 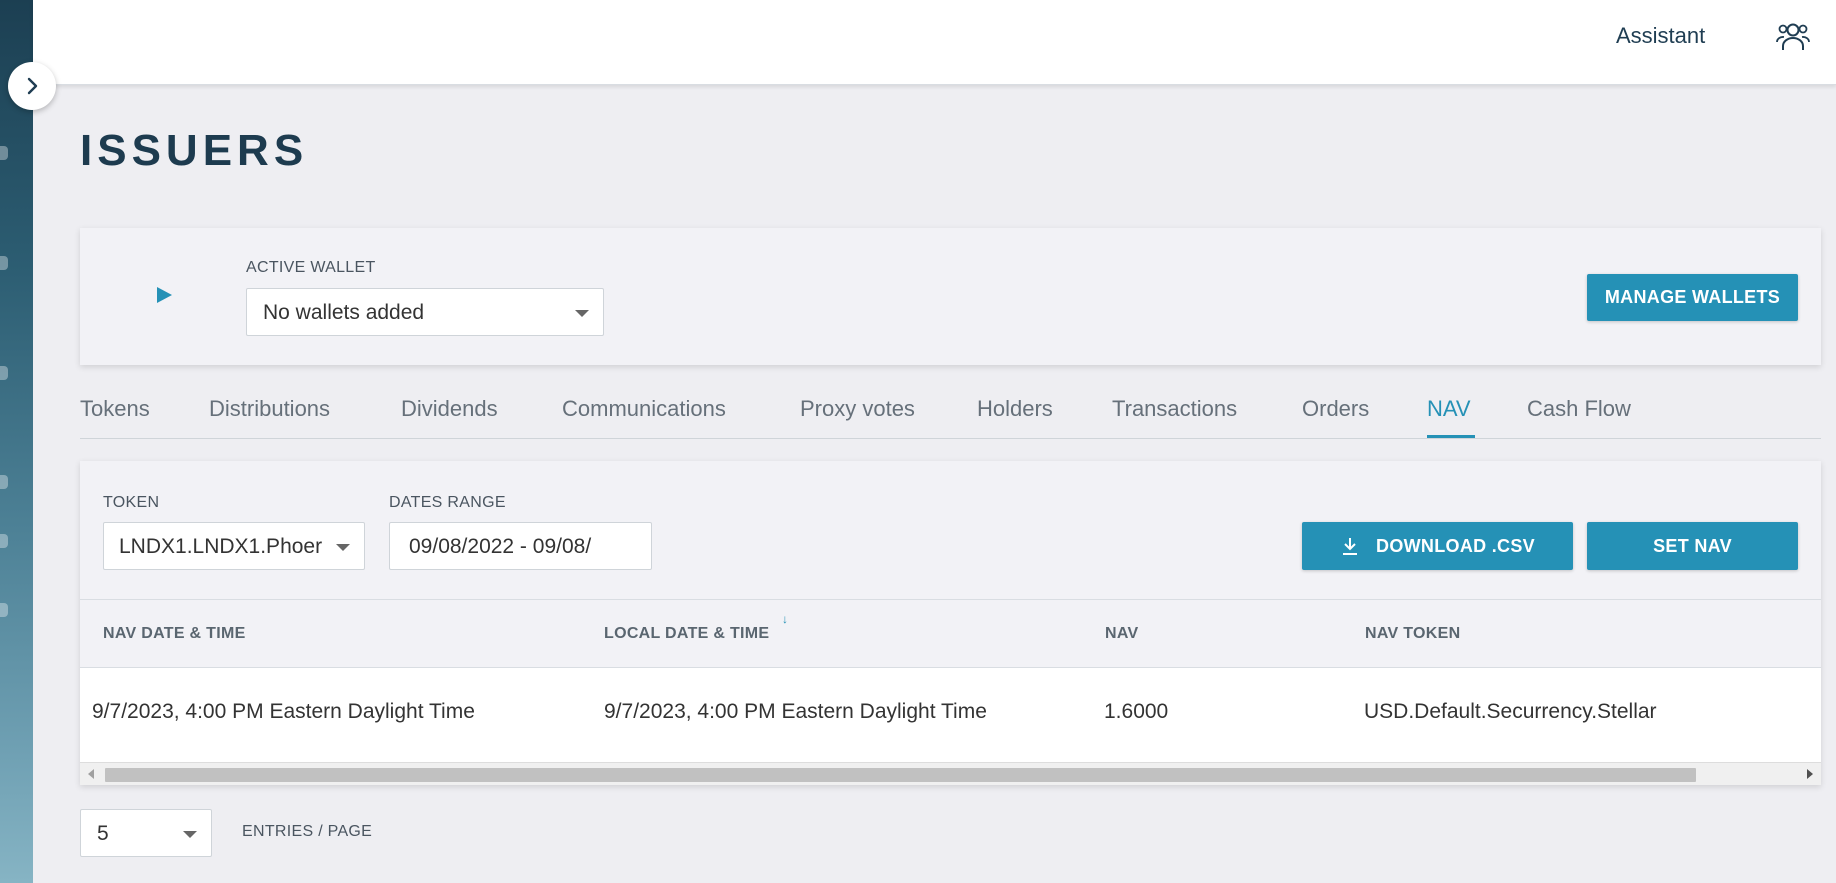 I want to click on assistant-link: Assistant, so click(x=1660, y=36).